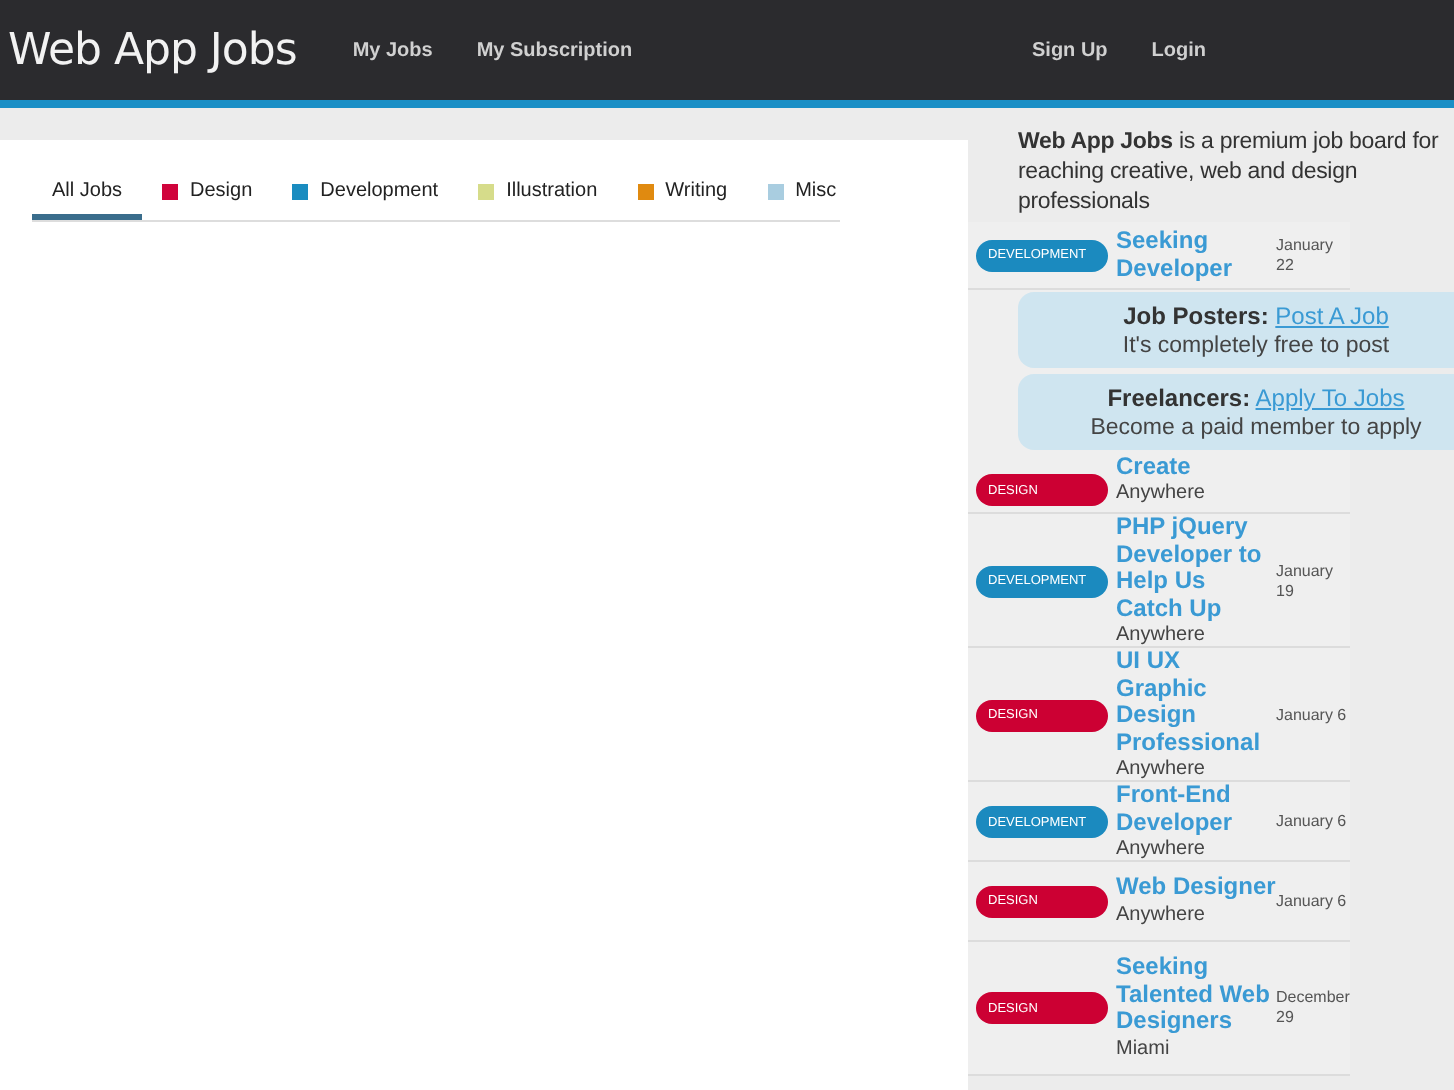 The image size is (1454, 1090). I want to click on tab-label: Design, so click(221, 191).